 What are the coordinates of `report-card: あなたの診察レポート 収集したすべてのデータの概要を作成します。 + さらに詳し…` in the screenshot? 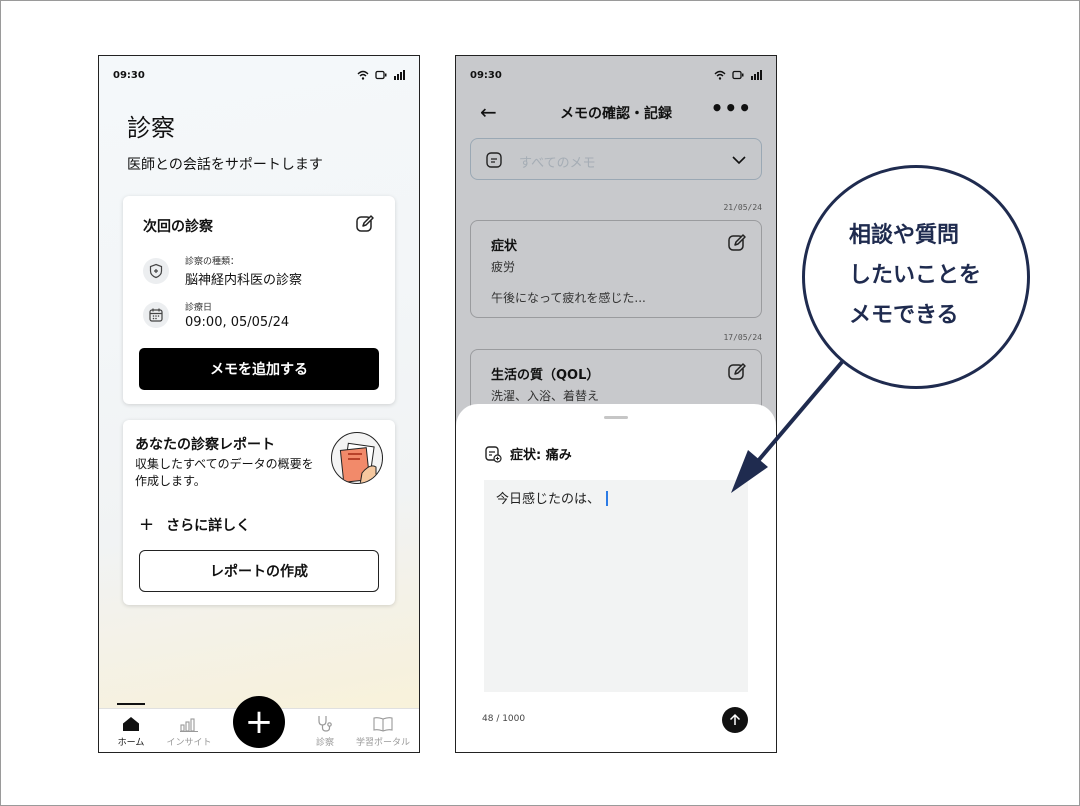 It's located at (259, 512).